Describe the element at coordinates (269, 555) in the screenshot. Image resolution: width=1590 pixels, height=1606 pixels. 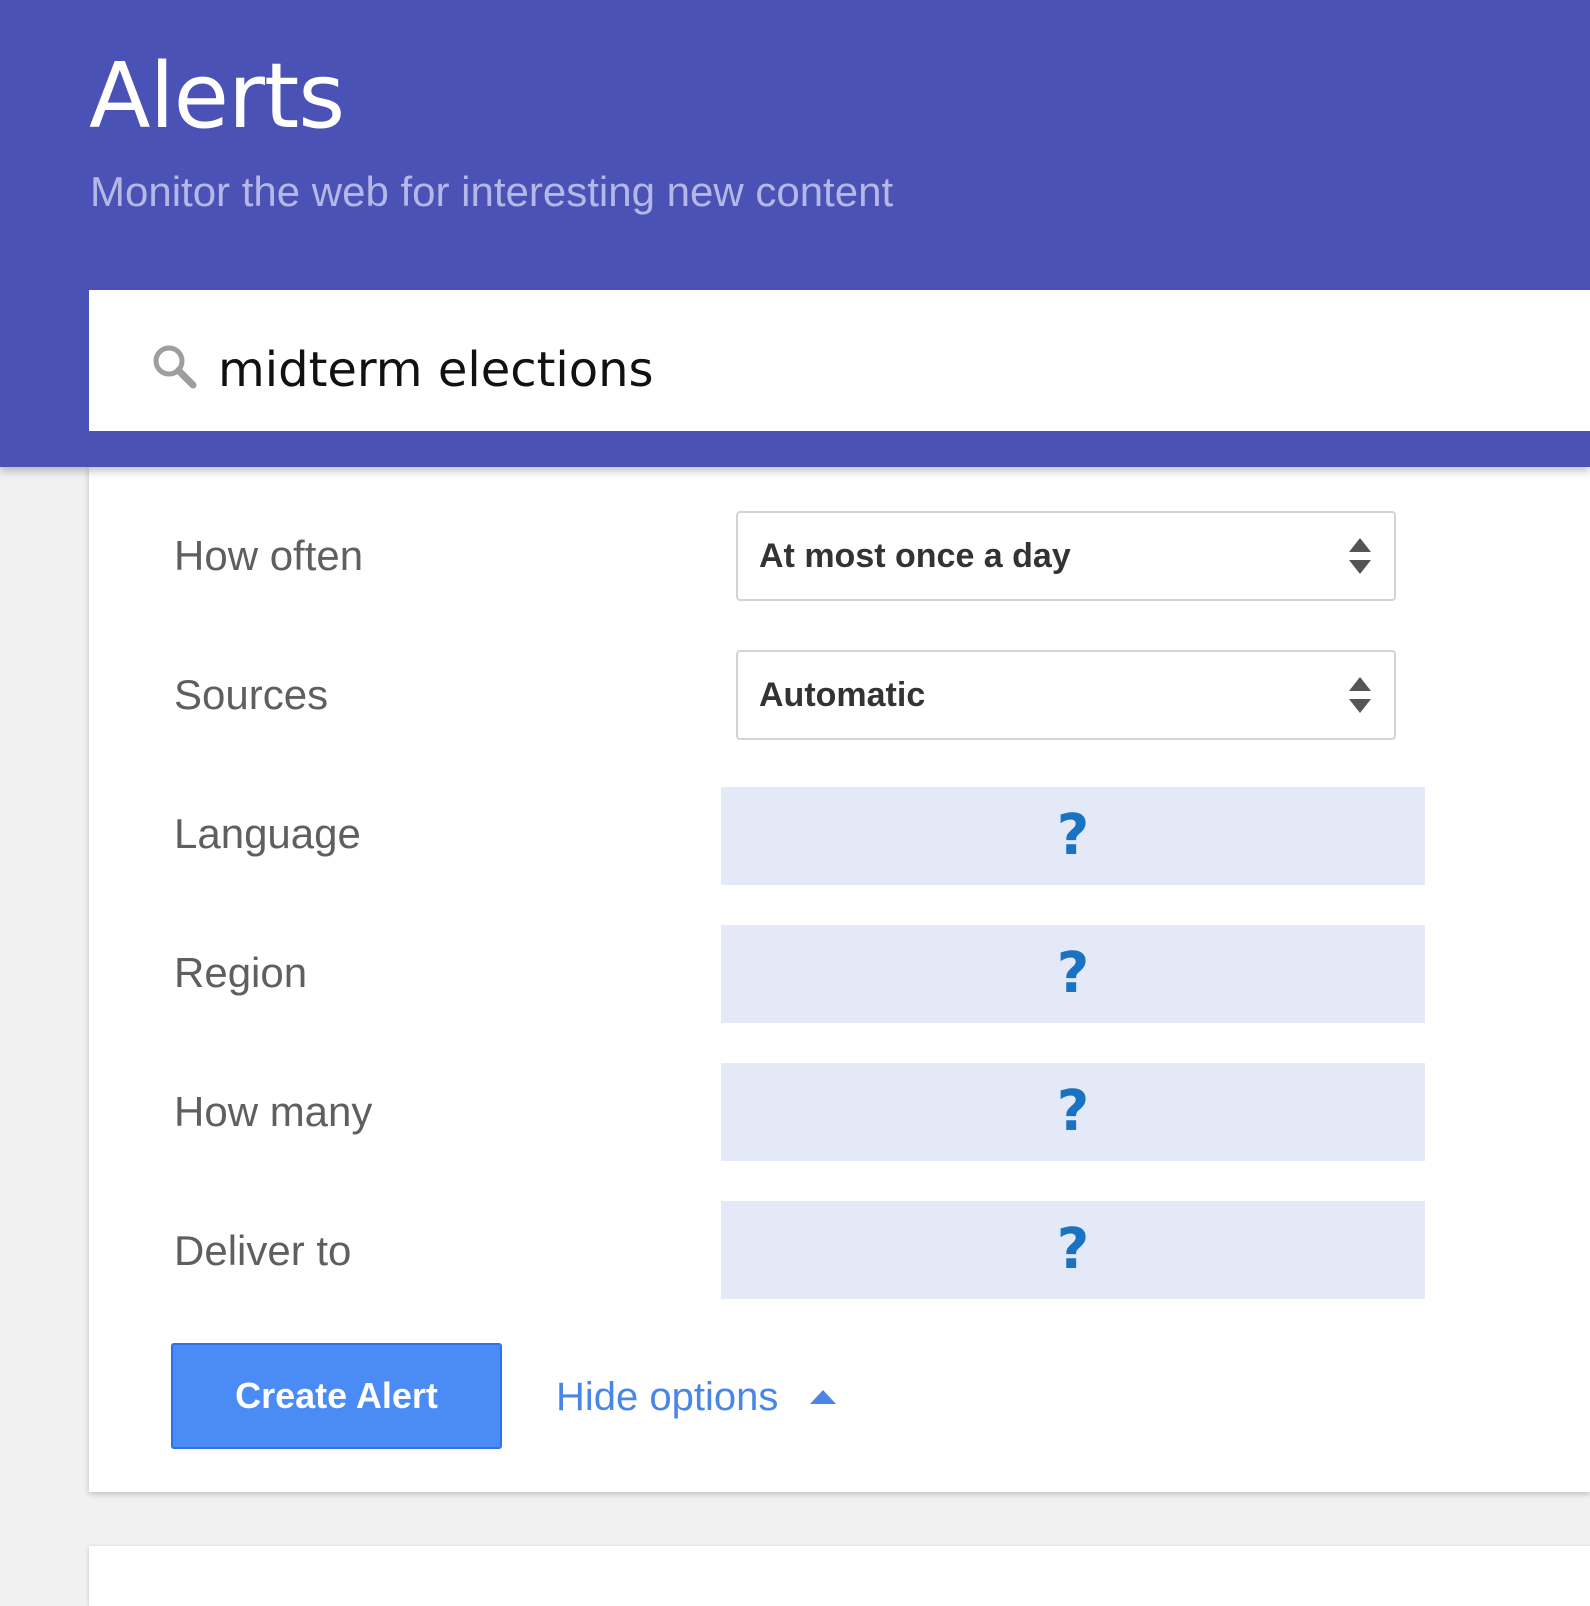
I see `how-often-label: How often` at that location.